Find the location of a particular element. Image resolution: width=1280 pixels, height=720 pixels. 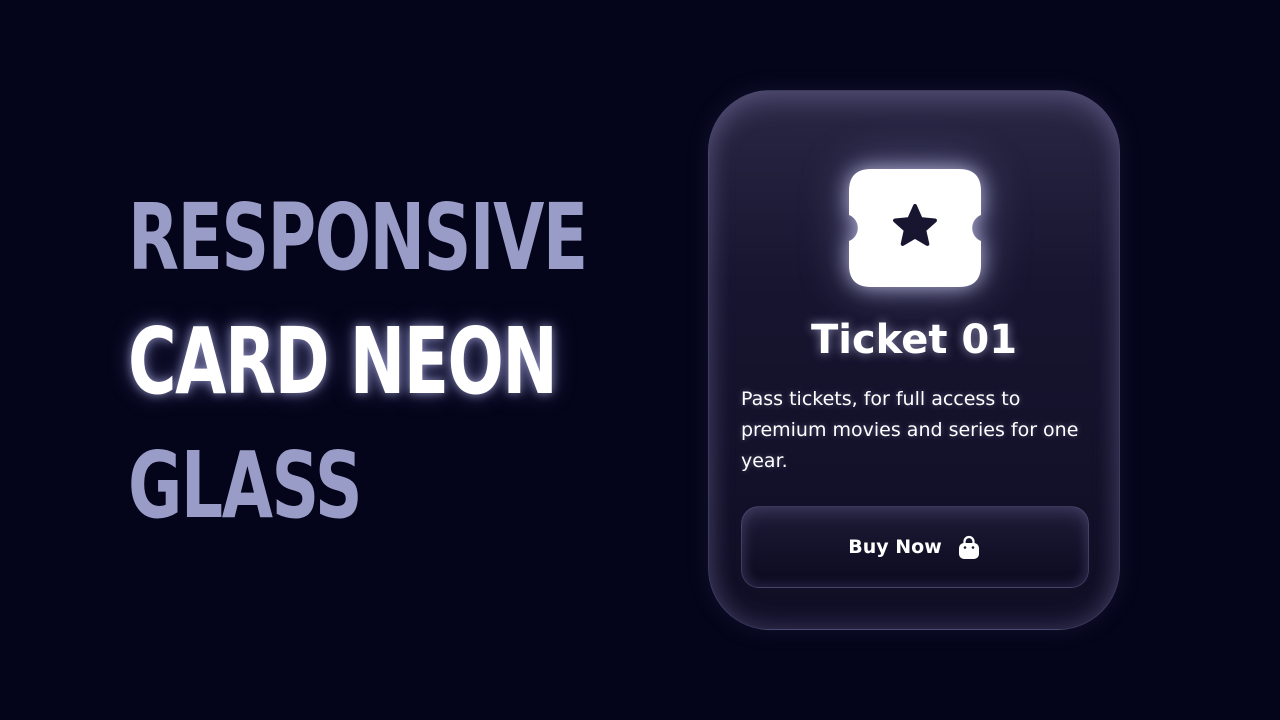

headline-line-3: GLASS is located at coordinates (245, 485).